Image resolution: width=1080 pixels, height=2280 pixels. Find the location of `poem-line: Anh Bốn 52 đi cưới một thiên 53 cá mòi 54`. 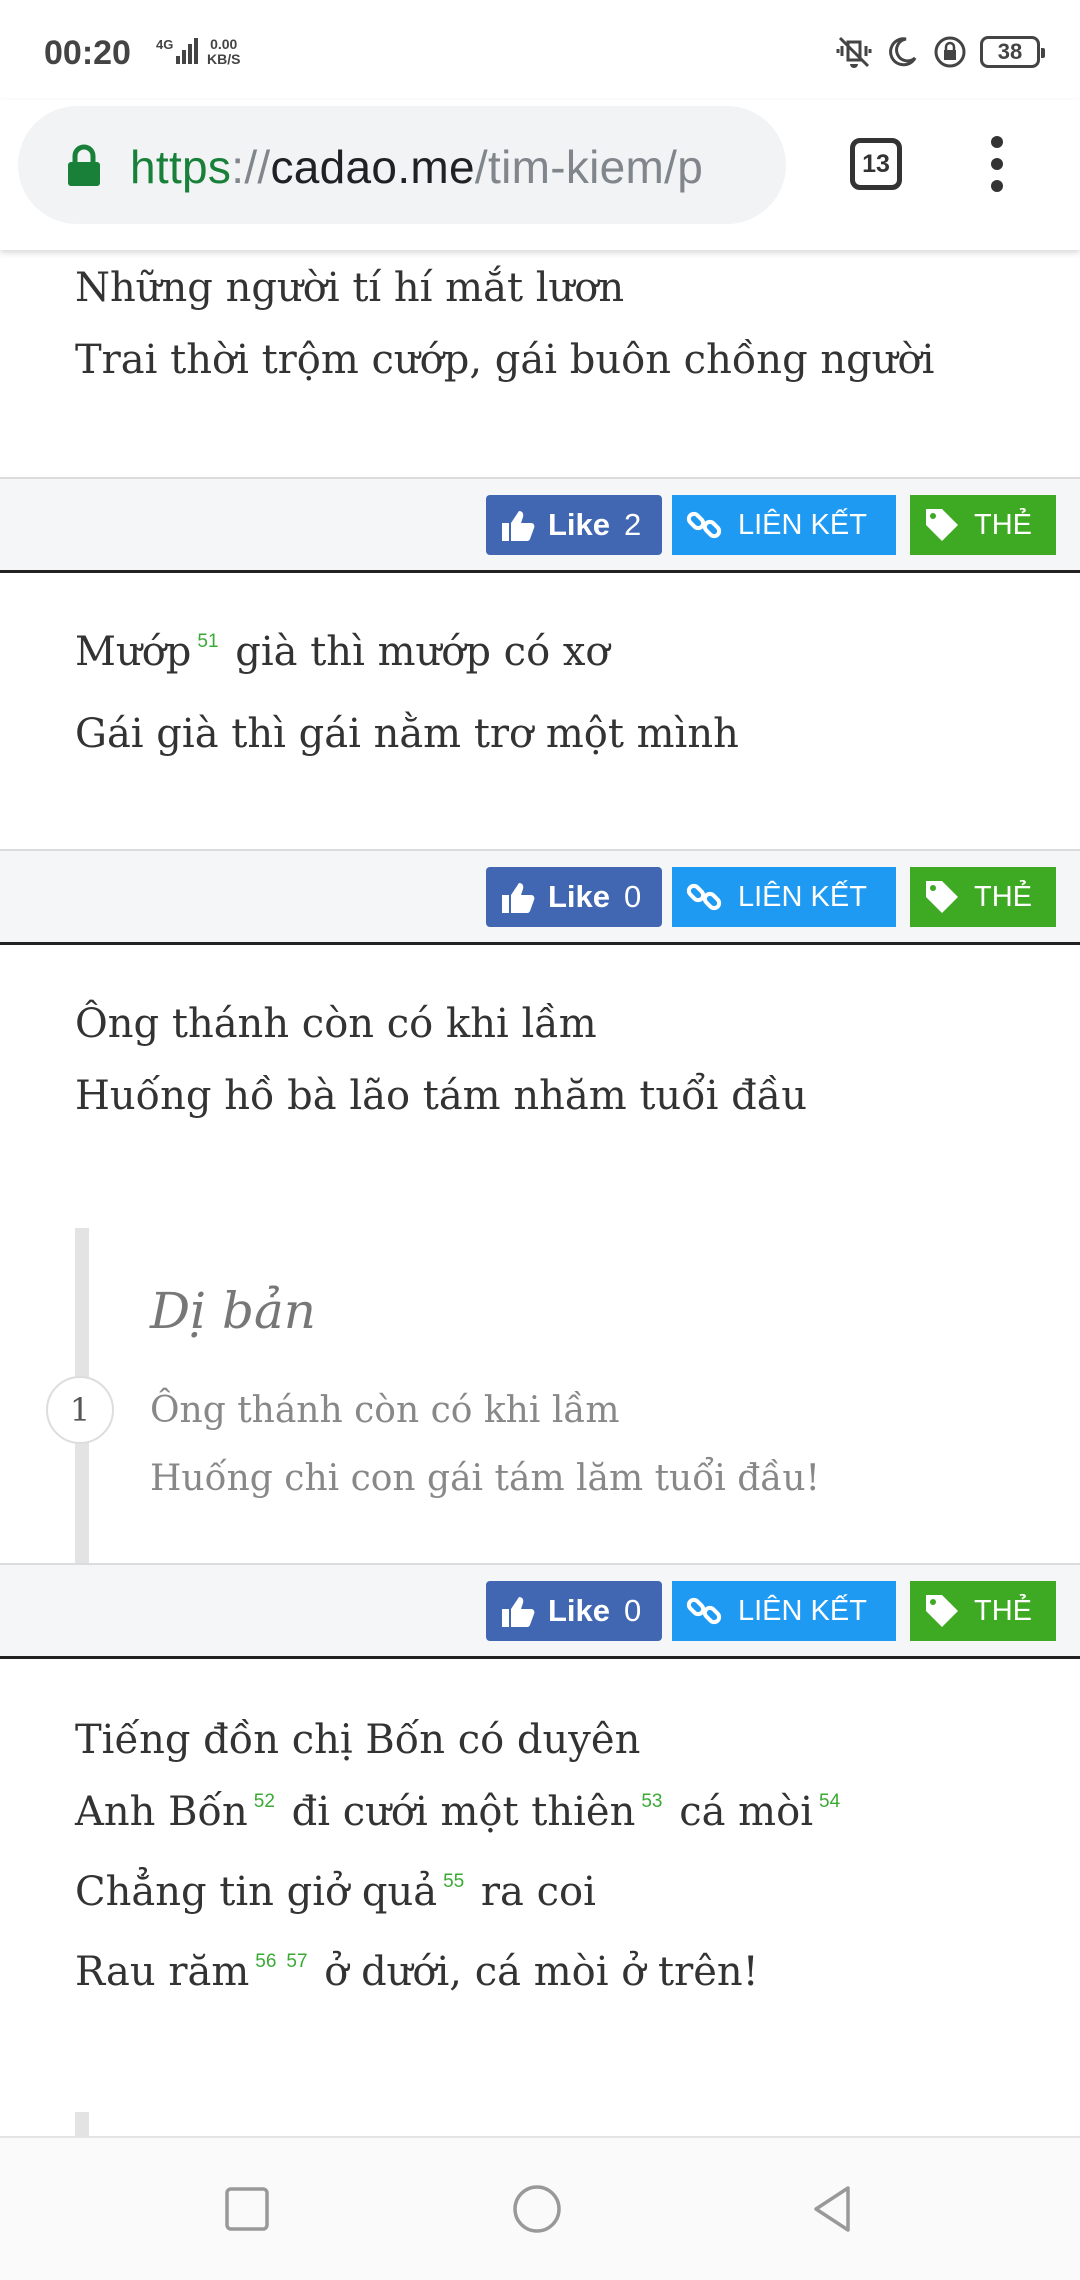

poem-line: Anh Bốn 52 đi cưới một thiên 53 cá mòi 54 is located at coordinates (458, 1812).